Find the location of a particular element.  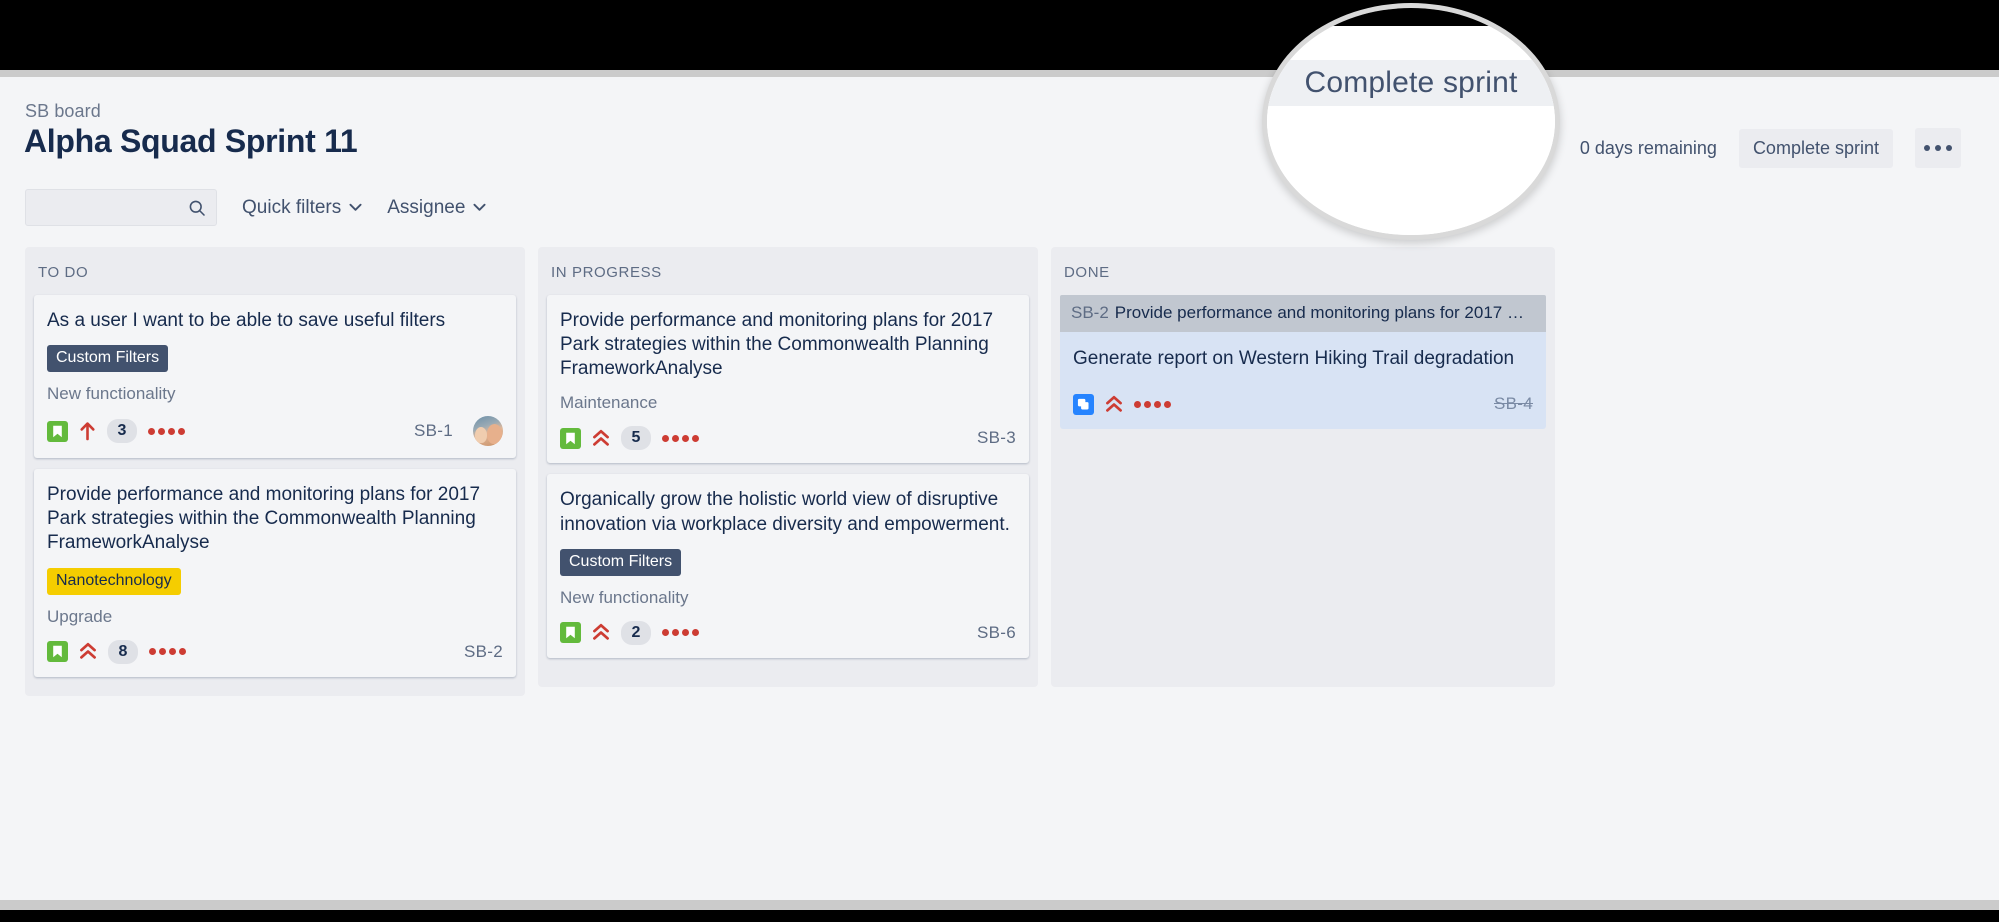

card-issue-key: SB-4 is located at coordinates (1513, 404).